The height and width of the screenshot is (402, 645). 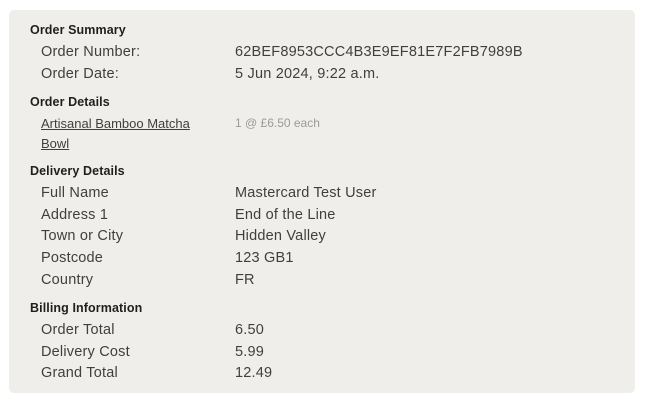 What do you see at coordinates (307, 74) in the screenshot?
I see `order-date-value: 5 Jun 2024, 9:22 a.m.` at bounding box center [307, 74].